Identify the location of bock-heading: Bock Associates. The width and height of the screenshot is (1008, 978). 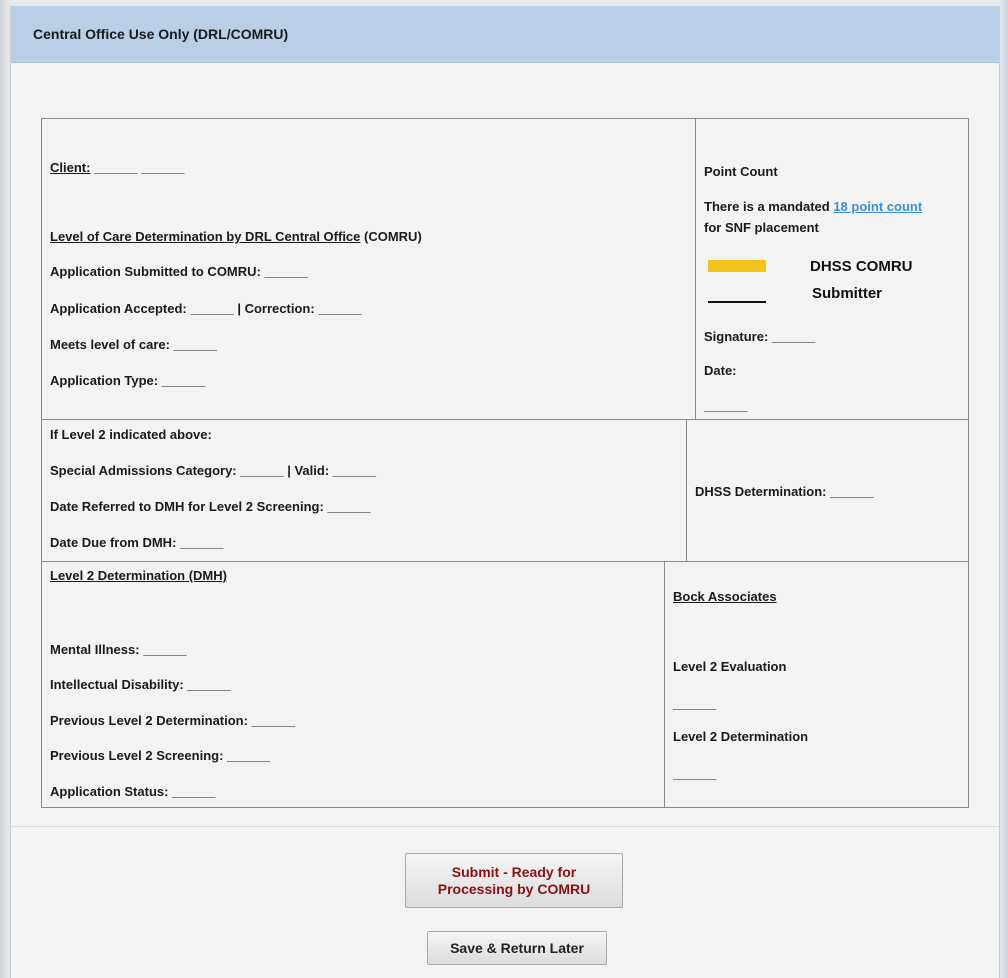
(725, 596).